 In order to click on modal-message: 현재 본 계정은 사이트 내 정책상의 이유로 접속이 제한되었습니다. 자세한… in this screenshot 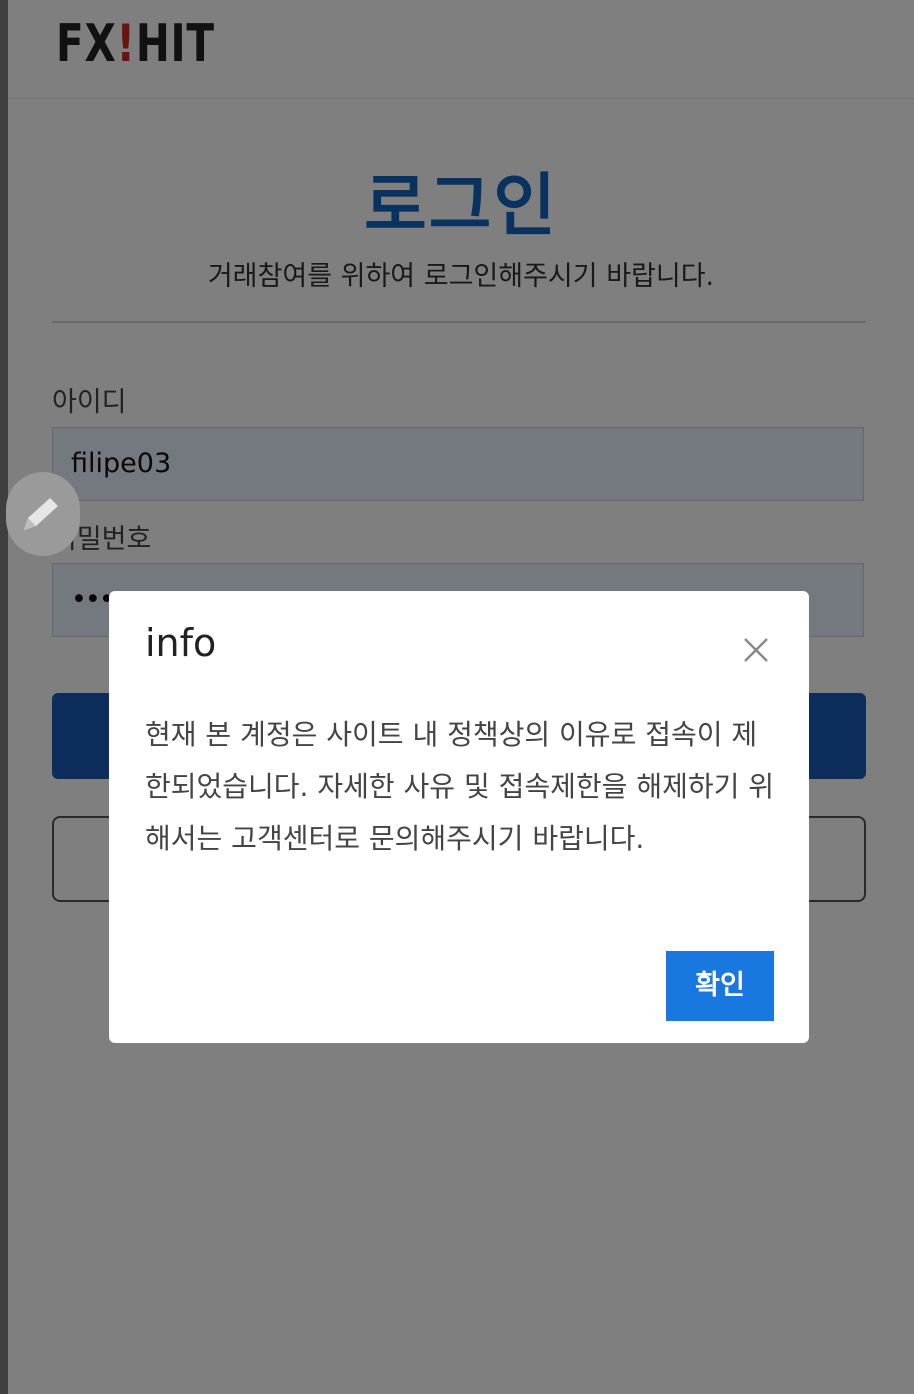, I will do `click(460, 786)`.